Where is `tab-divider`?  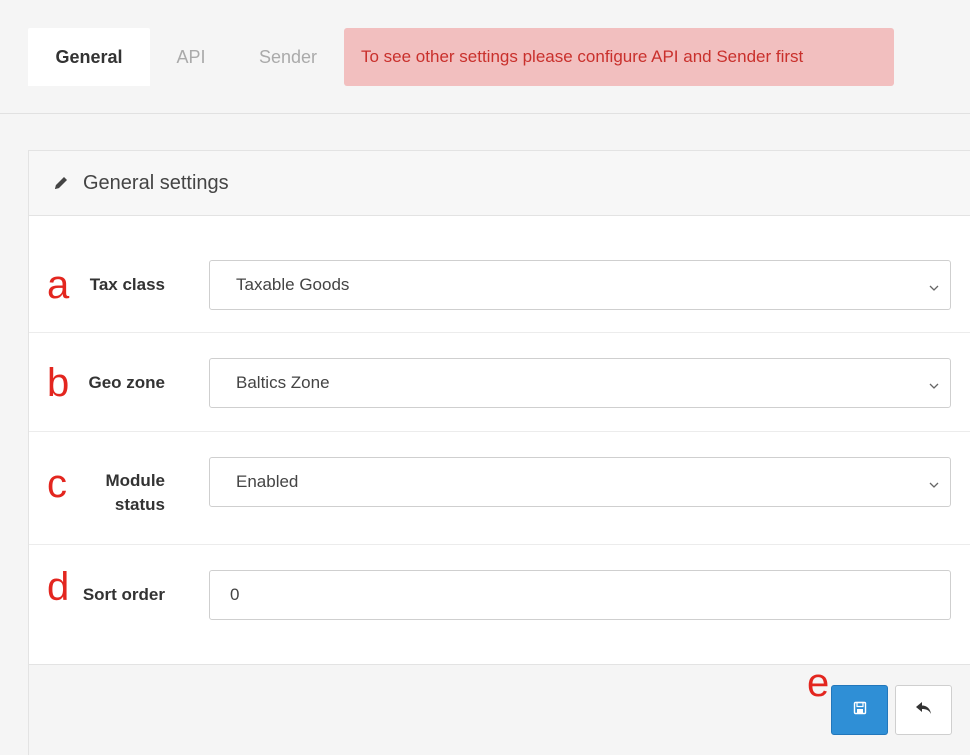 tab-divider is located at coordinates (485, 113).